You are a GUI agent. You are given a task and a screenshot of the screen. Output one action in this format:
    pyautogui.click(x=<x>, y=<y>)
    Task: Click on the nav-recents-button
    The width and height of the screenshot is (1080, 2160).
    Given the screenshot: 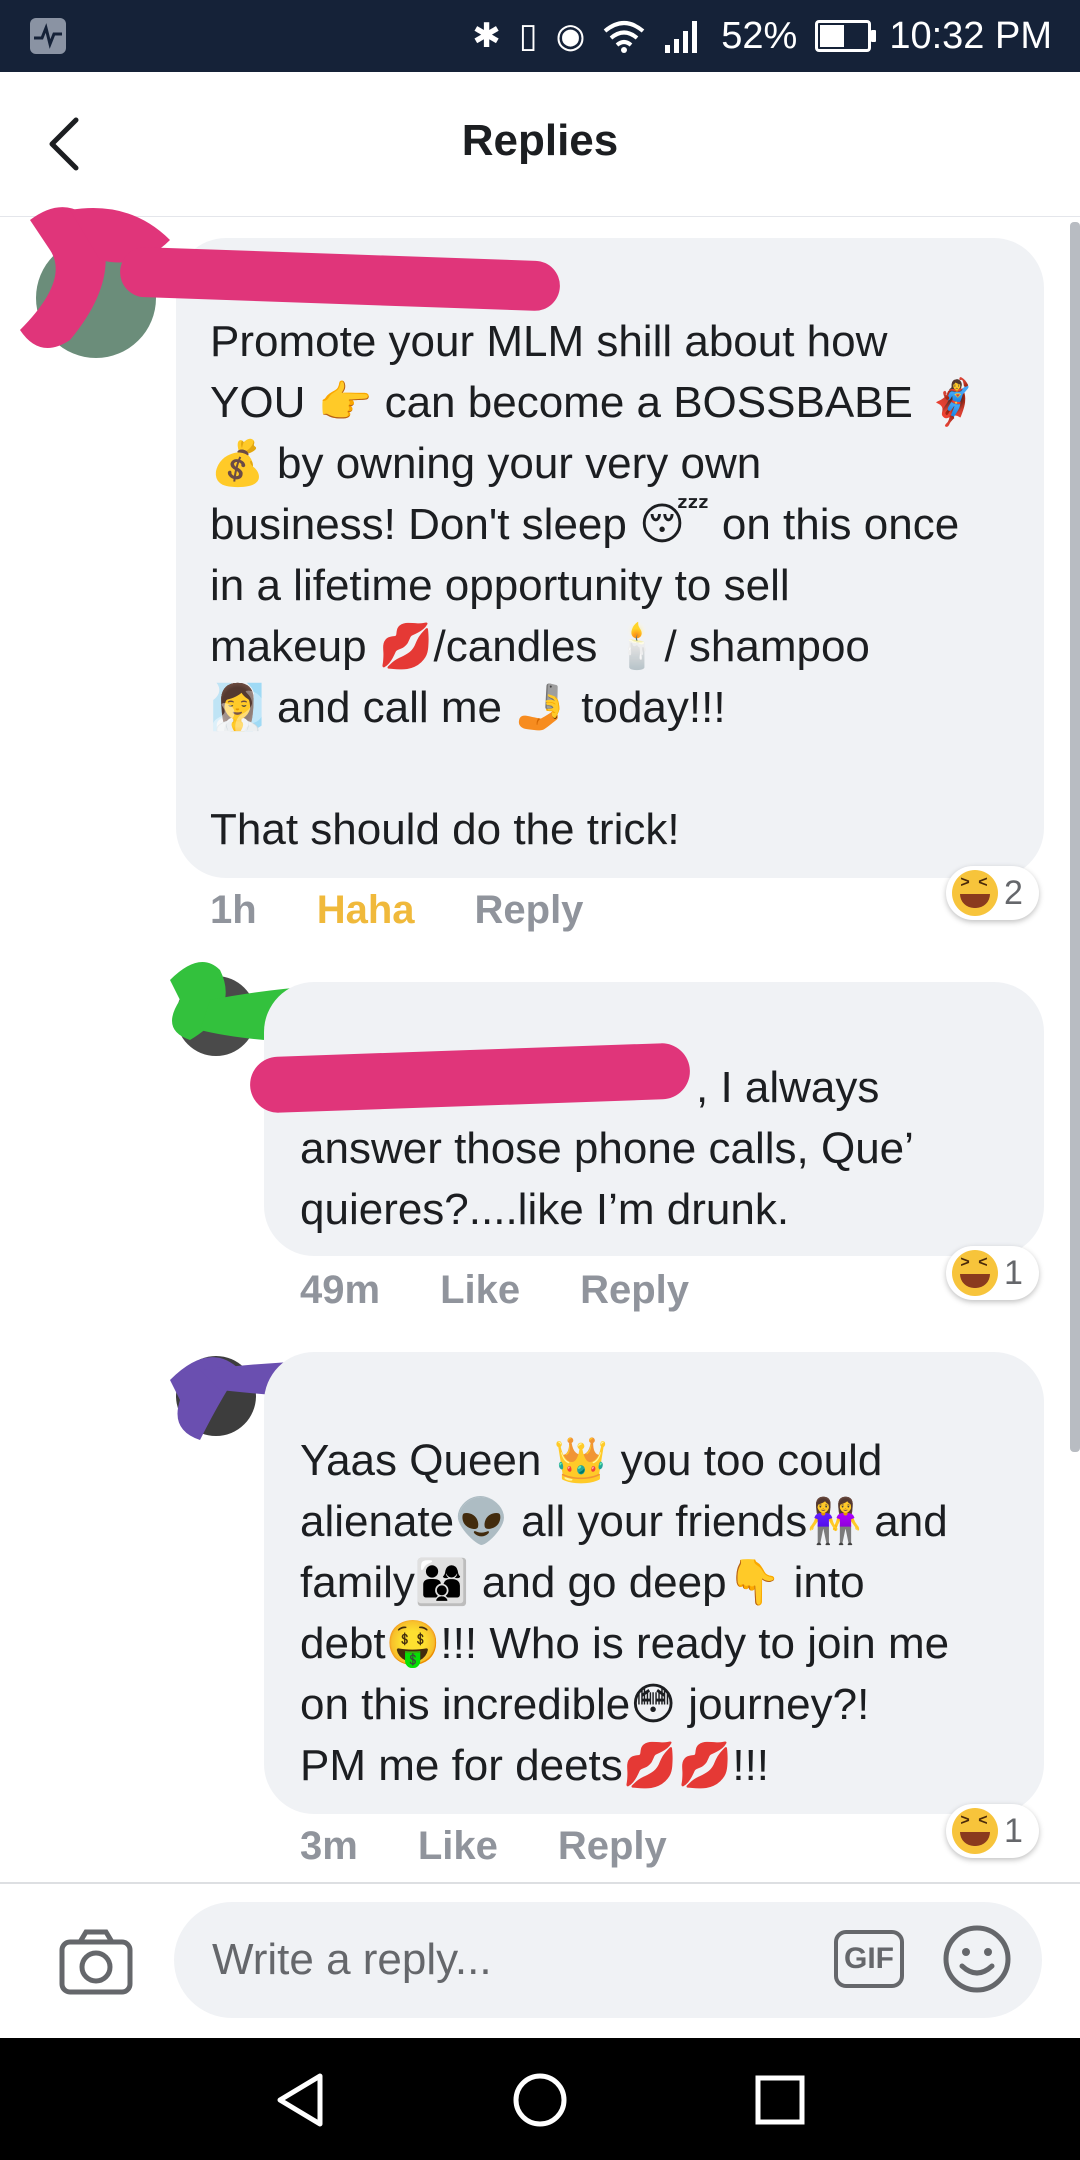 What is the action you would take?
    pyautogui.click(x=780, y=2100)
    